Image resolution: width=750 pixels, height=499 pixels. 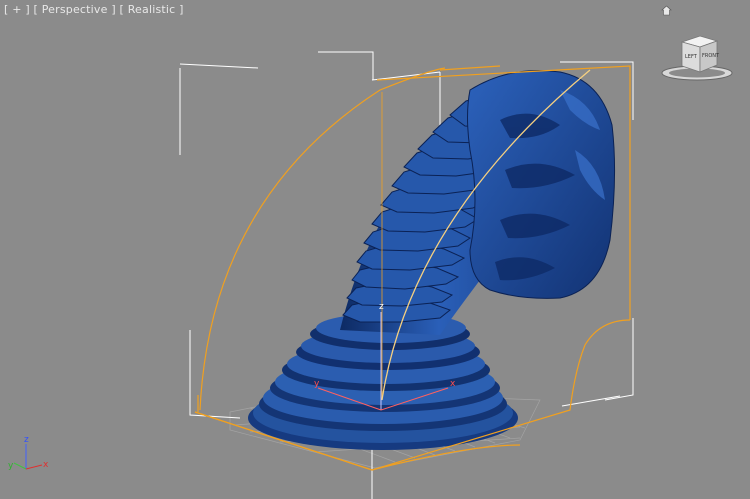 What do you see at coordinates (11, 466) in the screenshot?
I see `tripod-y-label: y` at bounding box center [11, 466].